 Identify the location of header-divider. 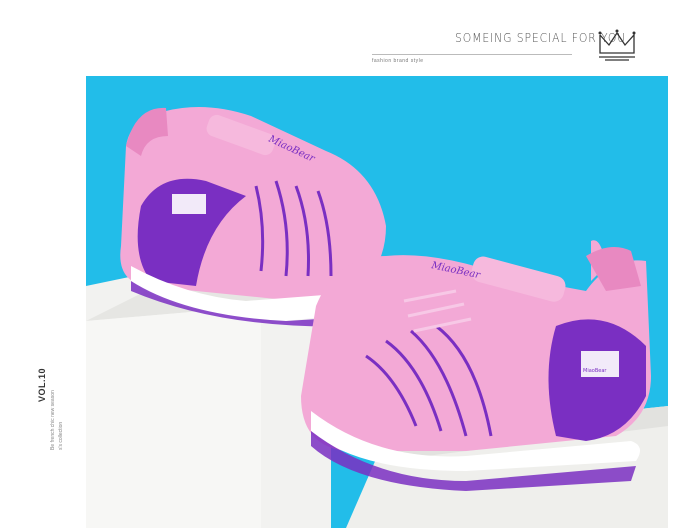
(472, 54).